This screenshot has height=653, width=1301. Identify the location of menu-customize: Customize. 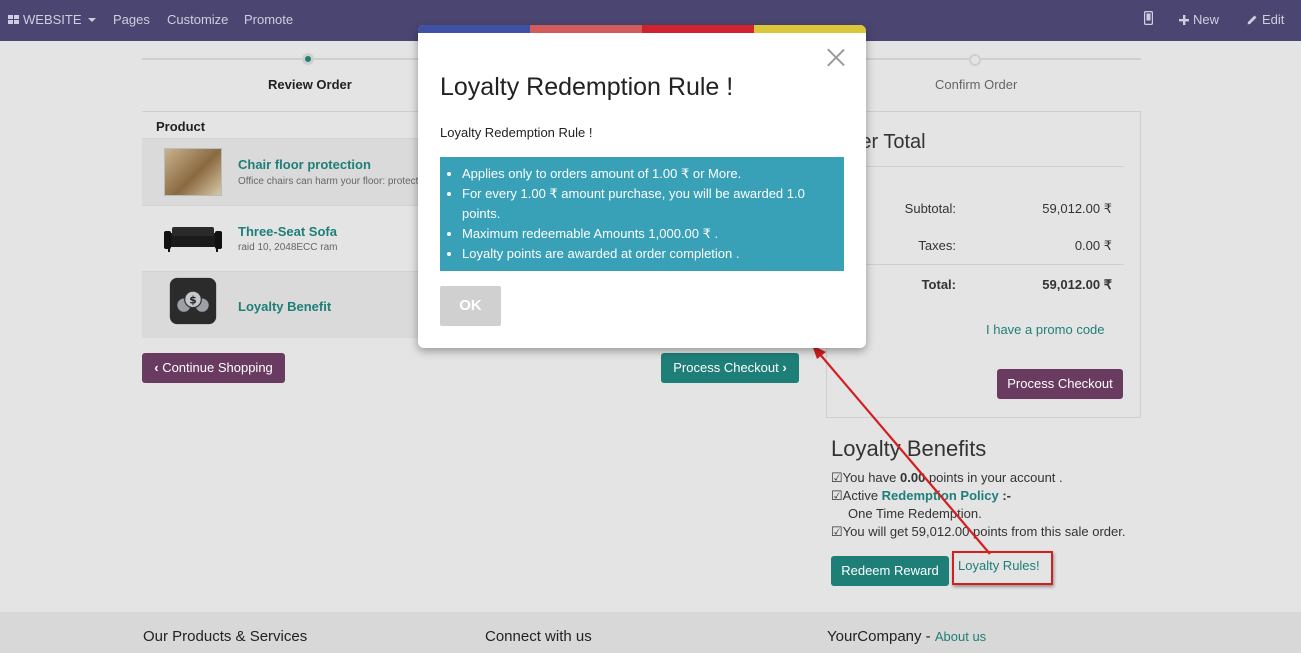
(197, 19).